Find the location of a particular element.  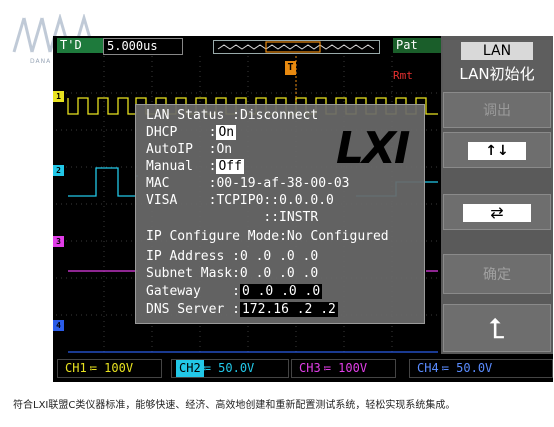

ch2-status: CH2 ≔ 50.0V is located at coordinates (230, 368).